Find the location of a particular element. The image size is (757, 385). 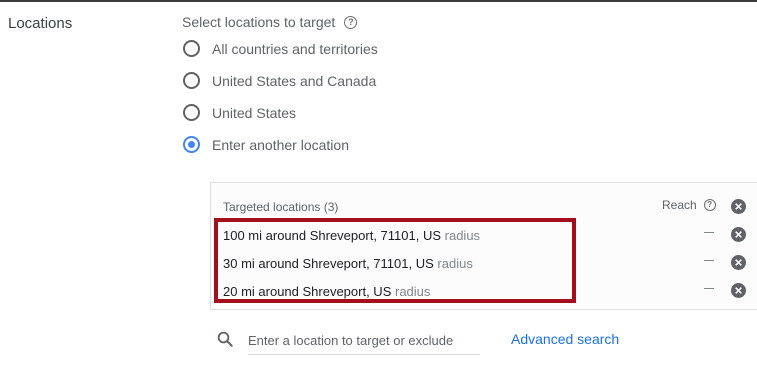

select-heading: Select locations to target ? is located at coordinates (270, 22).